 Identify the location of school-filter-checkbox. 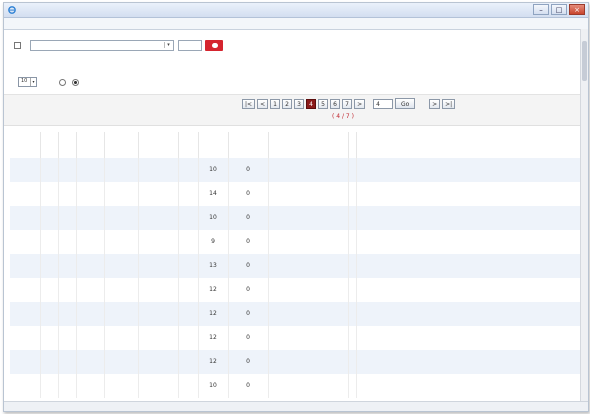
(17, 45).